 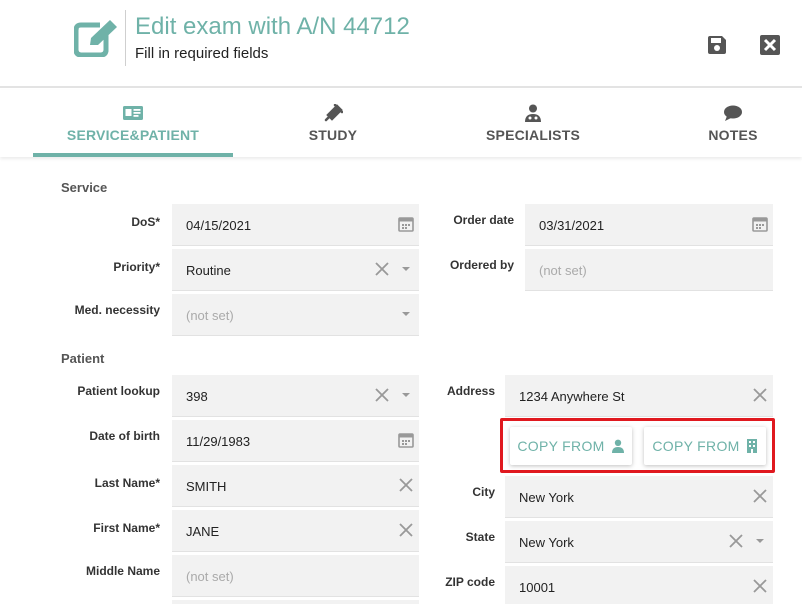 I want to click on order-date-label: Order date, so click(x=483, y=220).